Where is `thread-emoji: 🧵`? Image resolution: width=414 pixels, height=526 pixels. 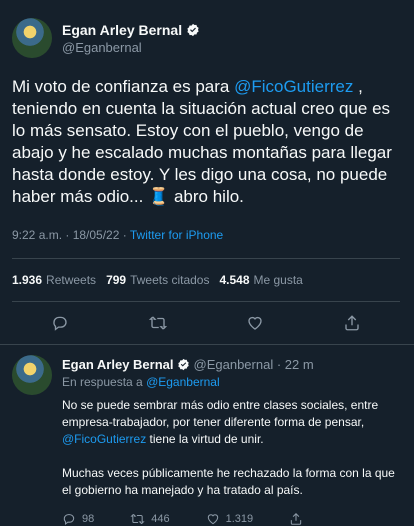
thread-emoji: 🧵 is located at coordinates (159, 196).